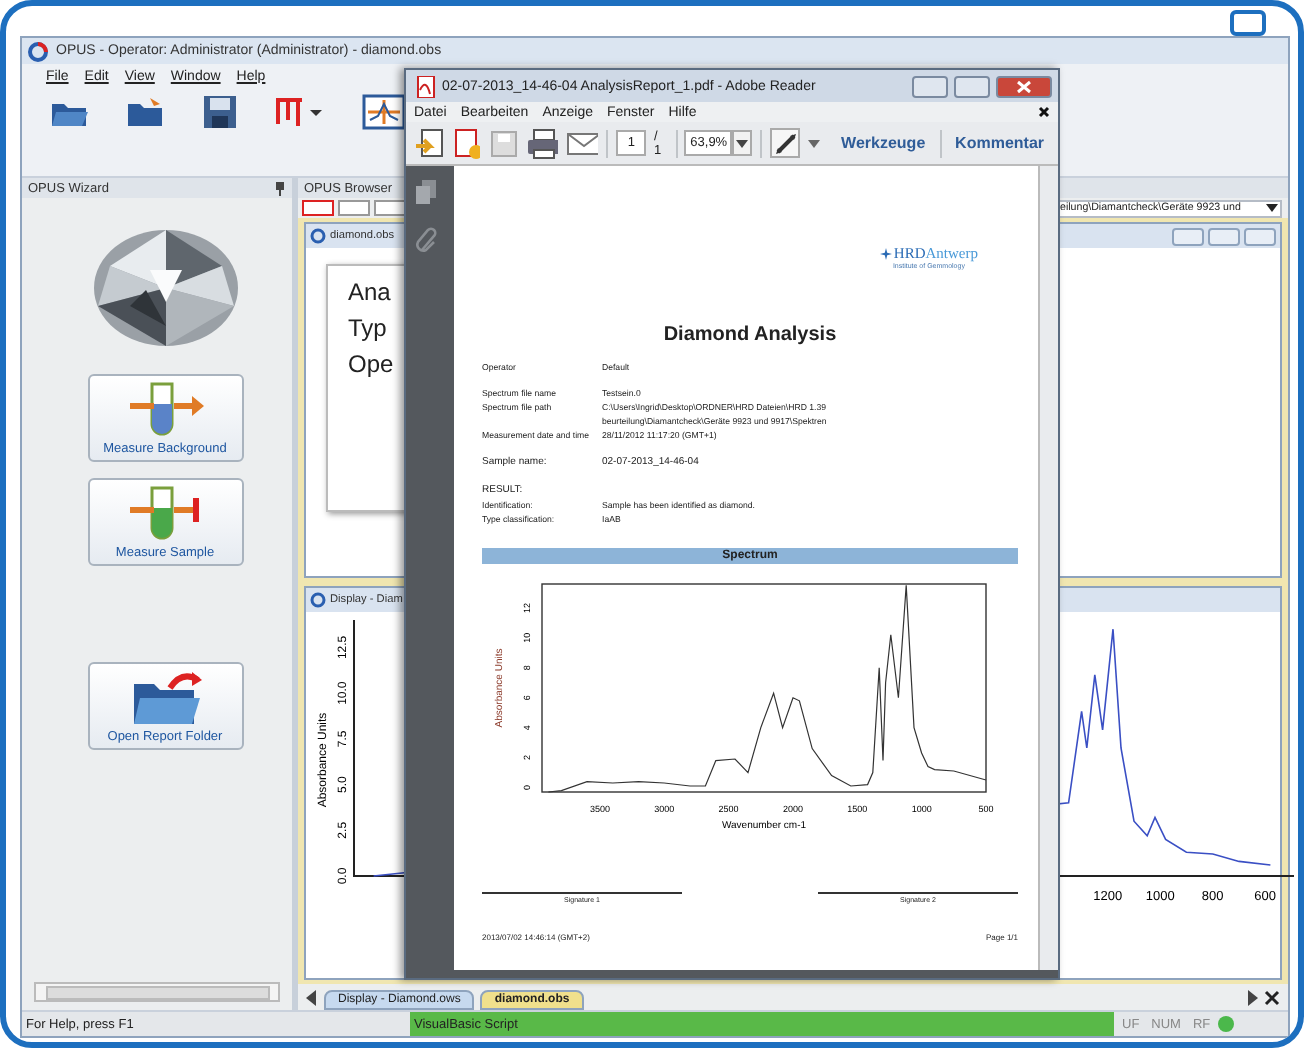 Image resolution: width=1304 pixels, height=1048 pixels. What do you see at coordinates (300, 112) in the screenshot?
I see `peaks-dropdown-icon` at bounding box center [300, 112].